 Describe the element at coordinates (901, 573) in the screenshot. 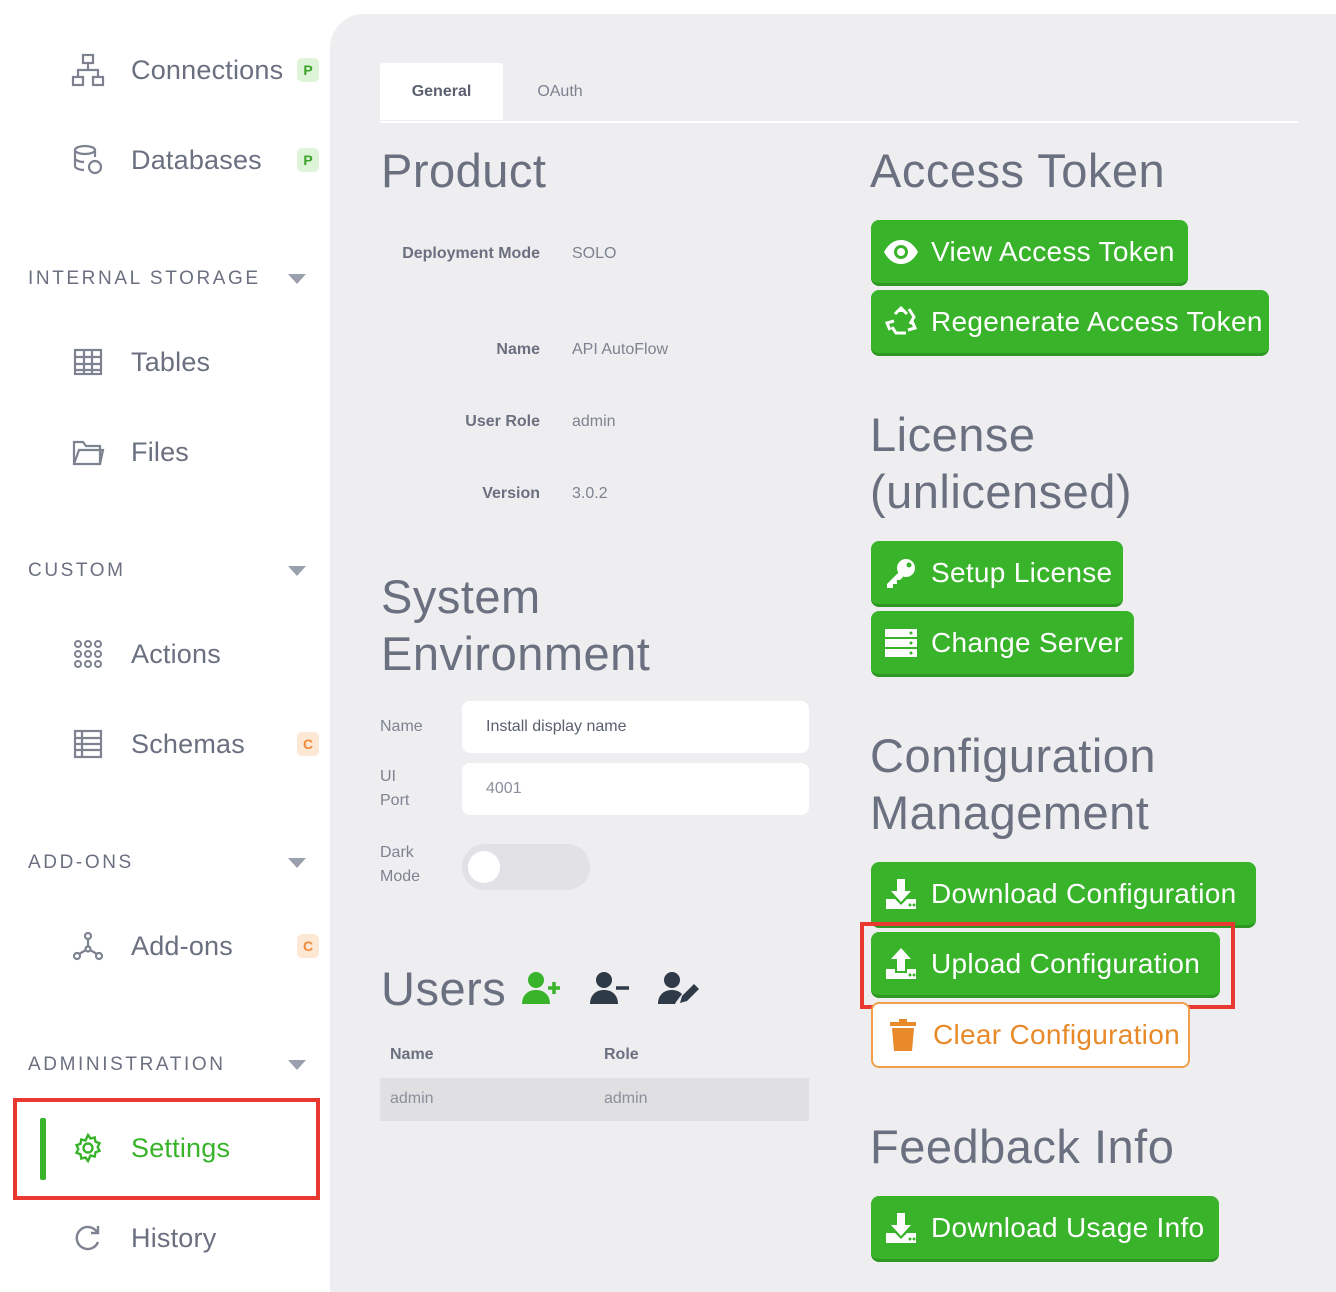

I see `key-icon` at that location.